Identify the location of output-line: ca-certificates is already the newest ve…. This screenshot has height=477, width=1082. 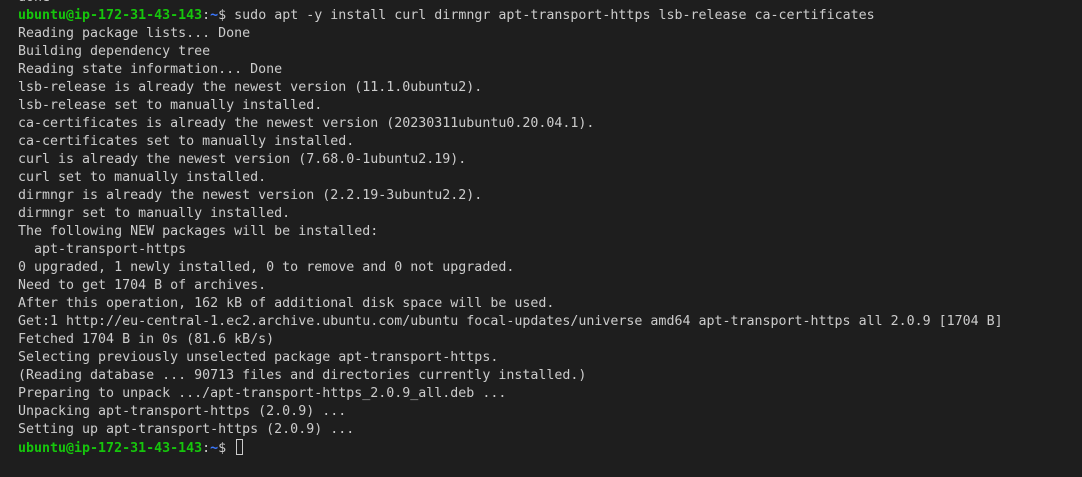
(306, 123).